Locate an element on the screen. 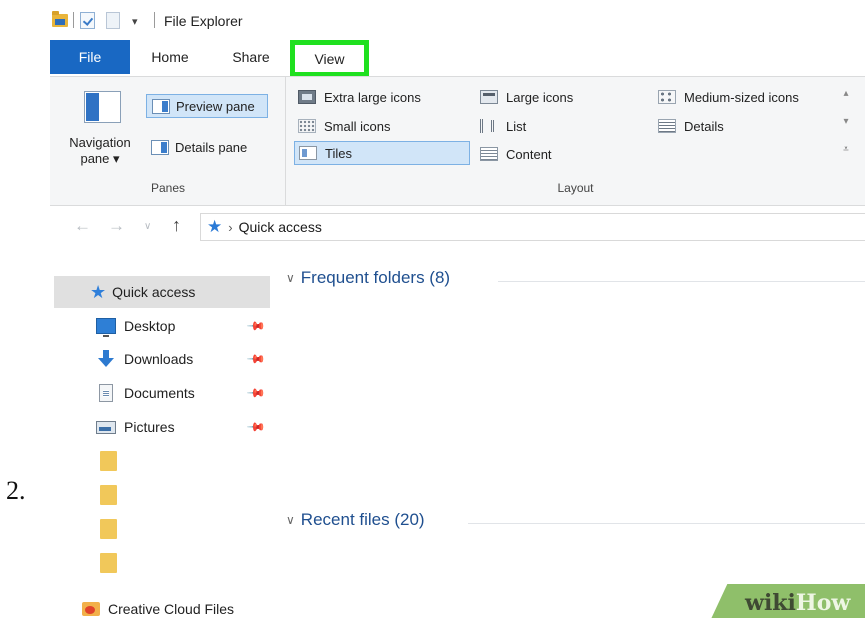 Image resolution: width=865 pixels, height=618 pixels. recent-files-header: ∨ Recent files (20) is located at coordinates (355, 520).